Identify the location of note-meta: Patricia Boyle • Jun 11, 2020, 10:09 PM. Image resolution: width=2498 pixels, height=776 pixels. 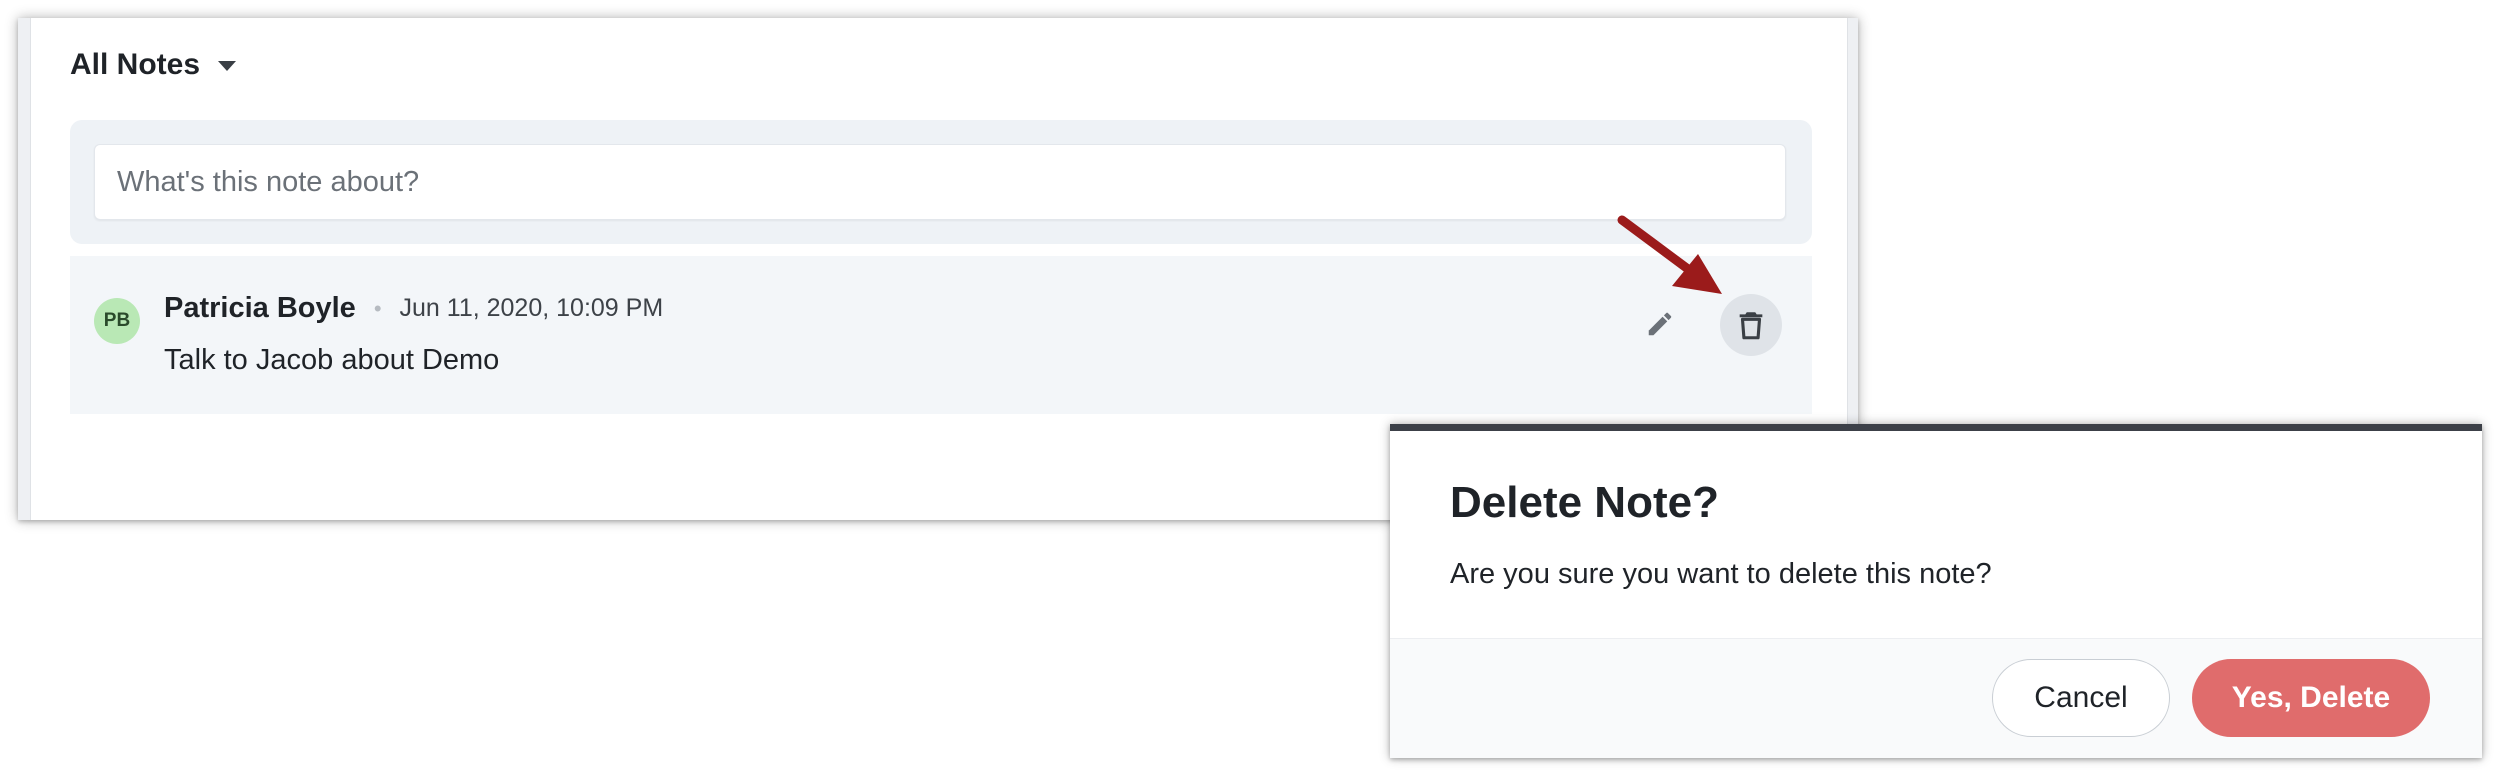
(413, 308).